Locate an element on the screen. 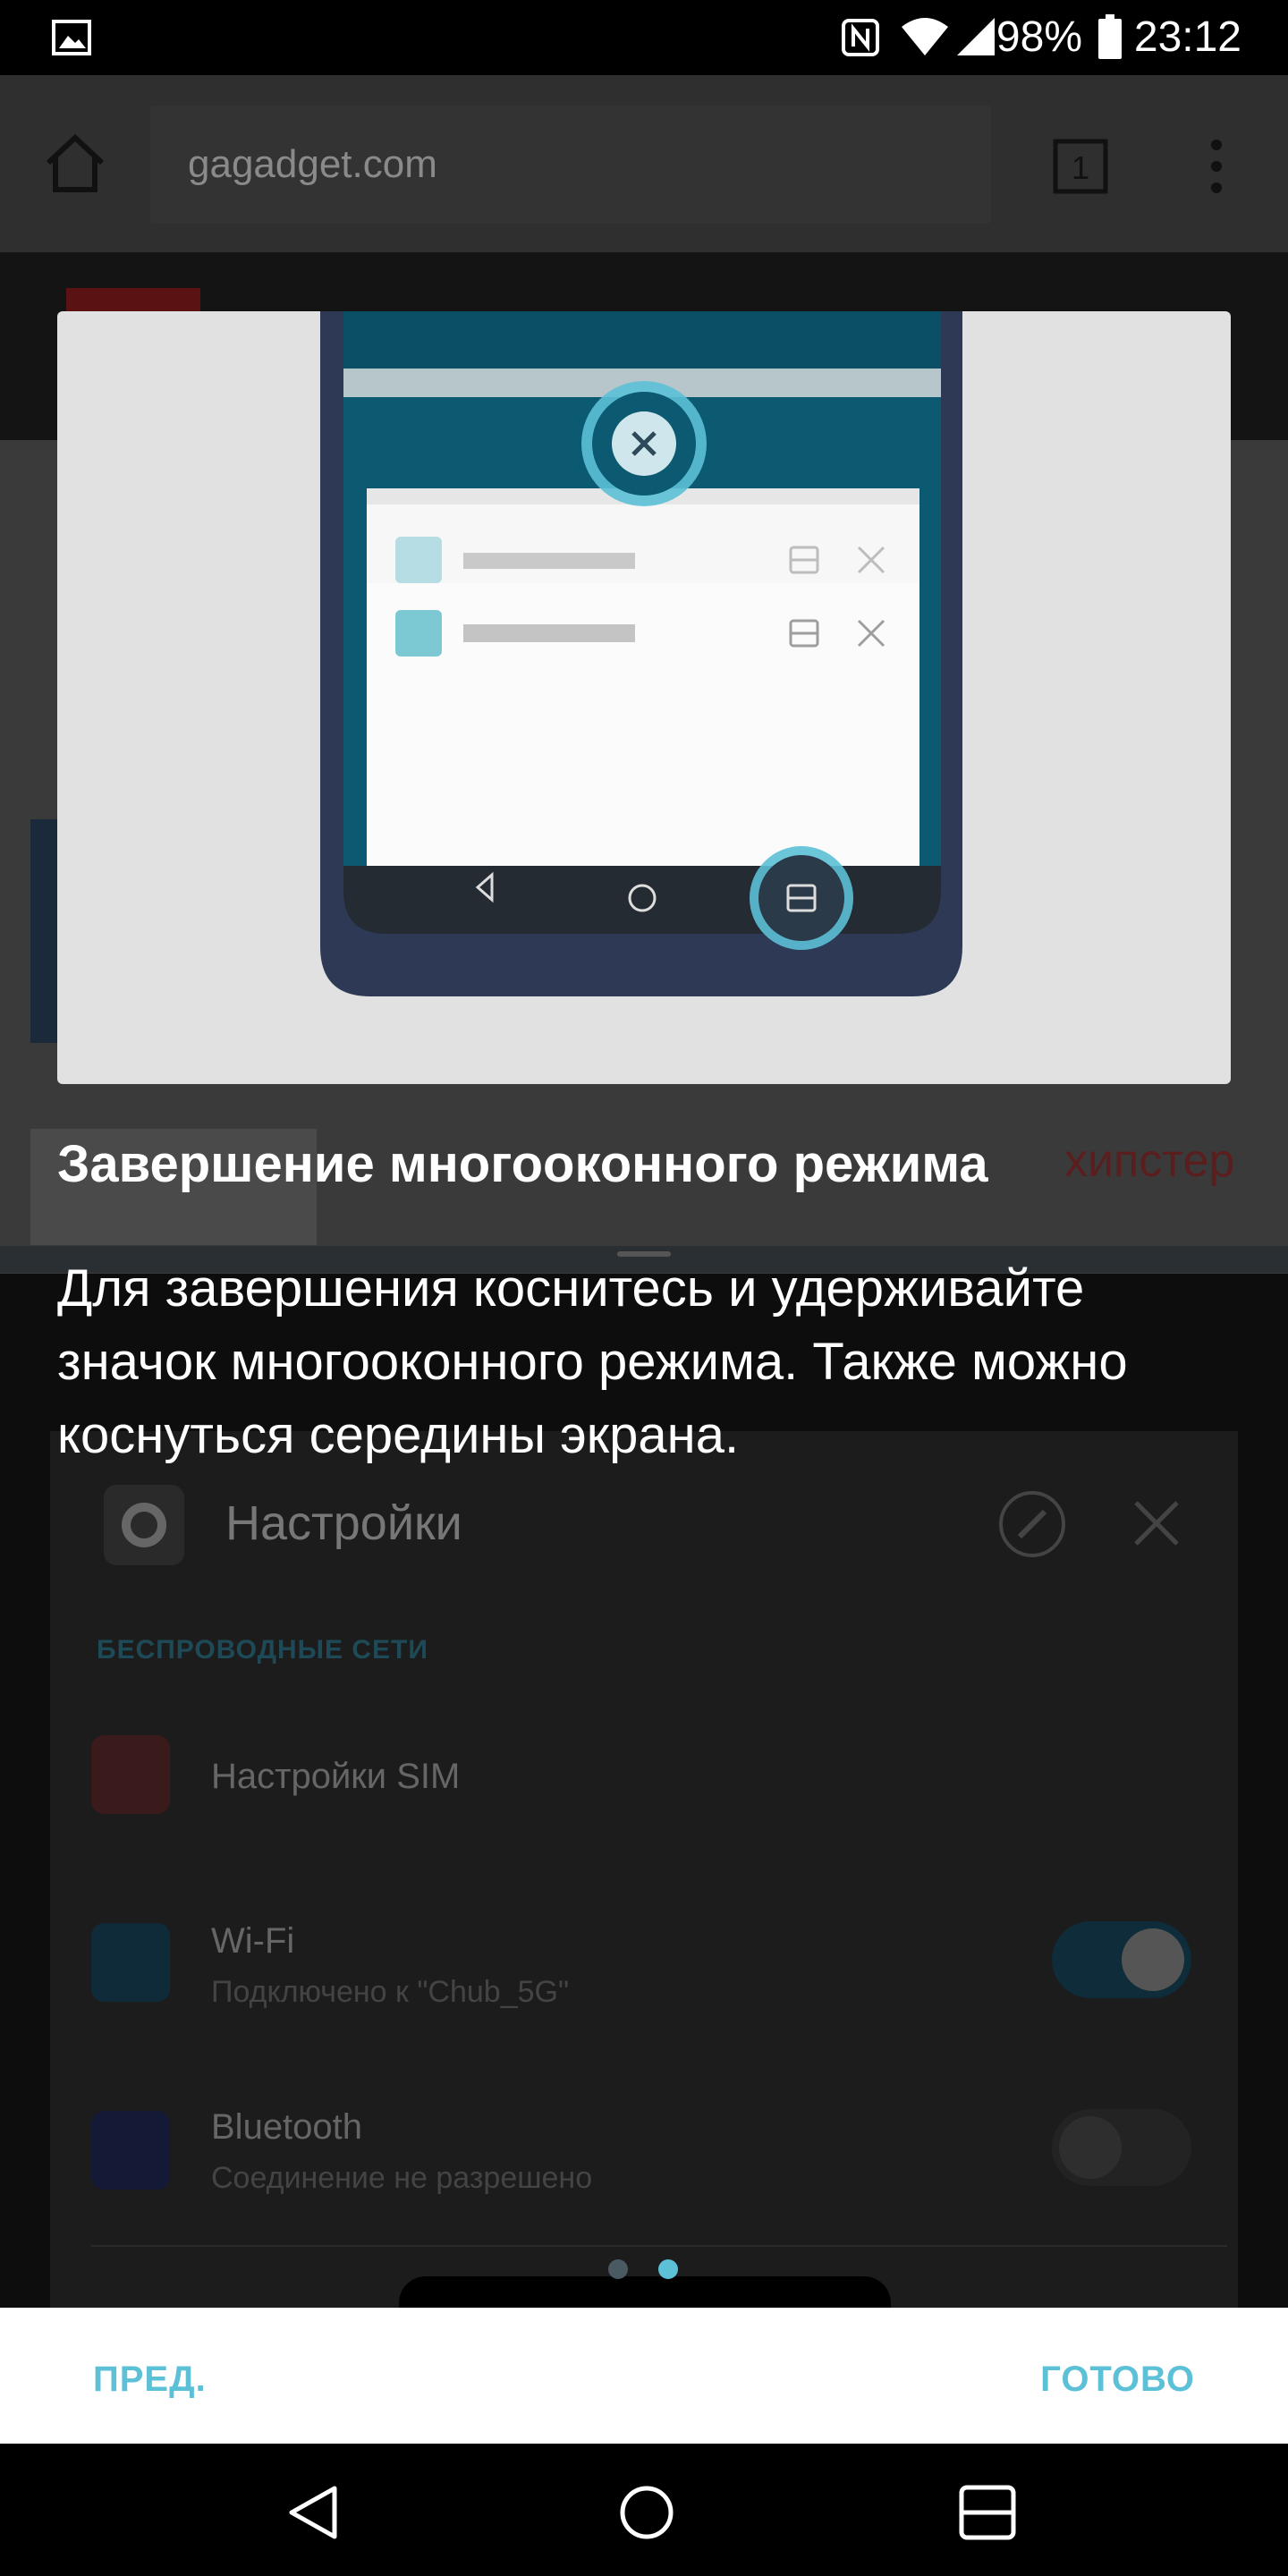  bluetooth-icon is located at coordinates (130, 2150).